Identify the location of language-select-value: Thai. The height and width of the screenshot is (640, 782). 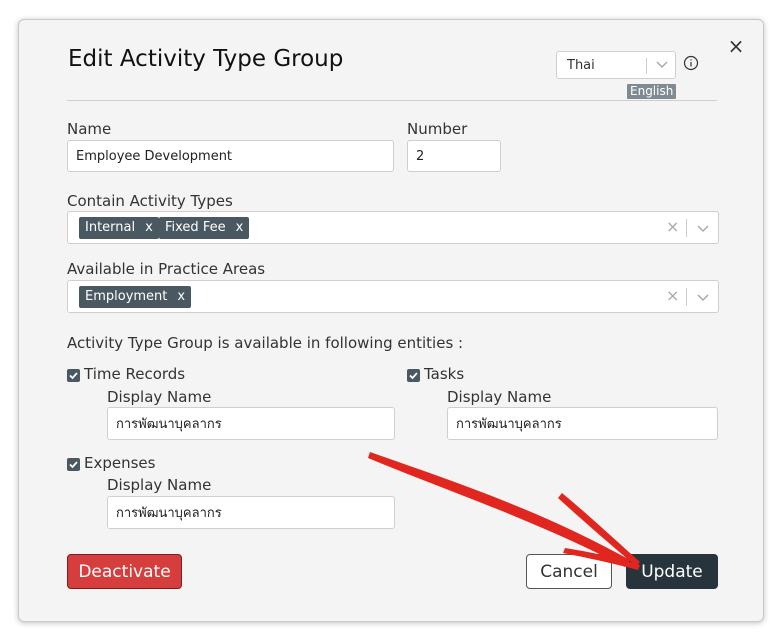
(581, 65).